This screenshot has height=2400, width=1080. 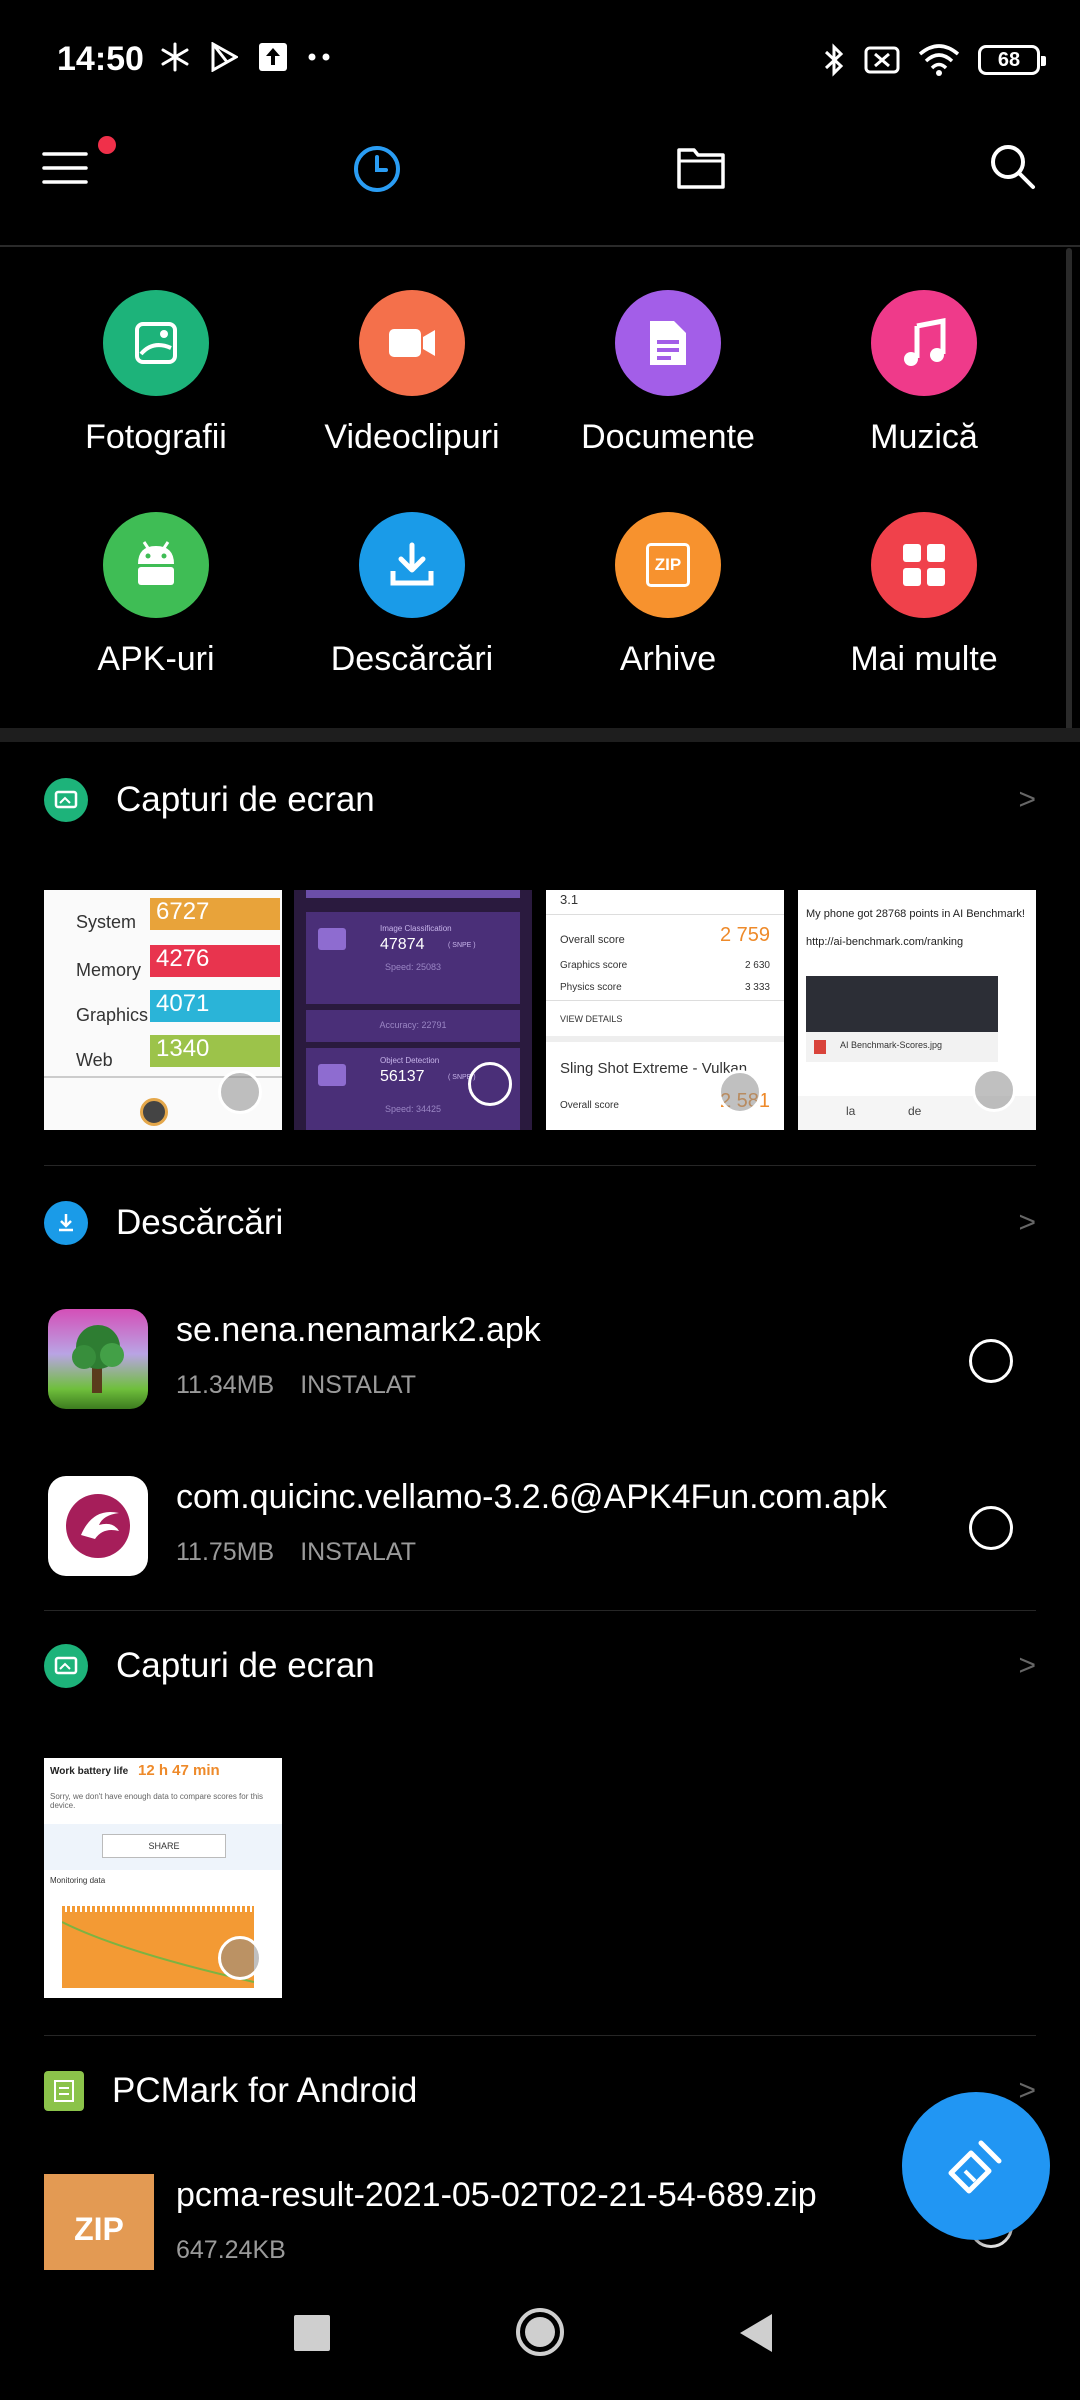 What do you see at coordinates (377, 169) in the screenshot?
I see `clock-icon` at bounding box center [377, 169].